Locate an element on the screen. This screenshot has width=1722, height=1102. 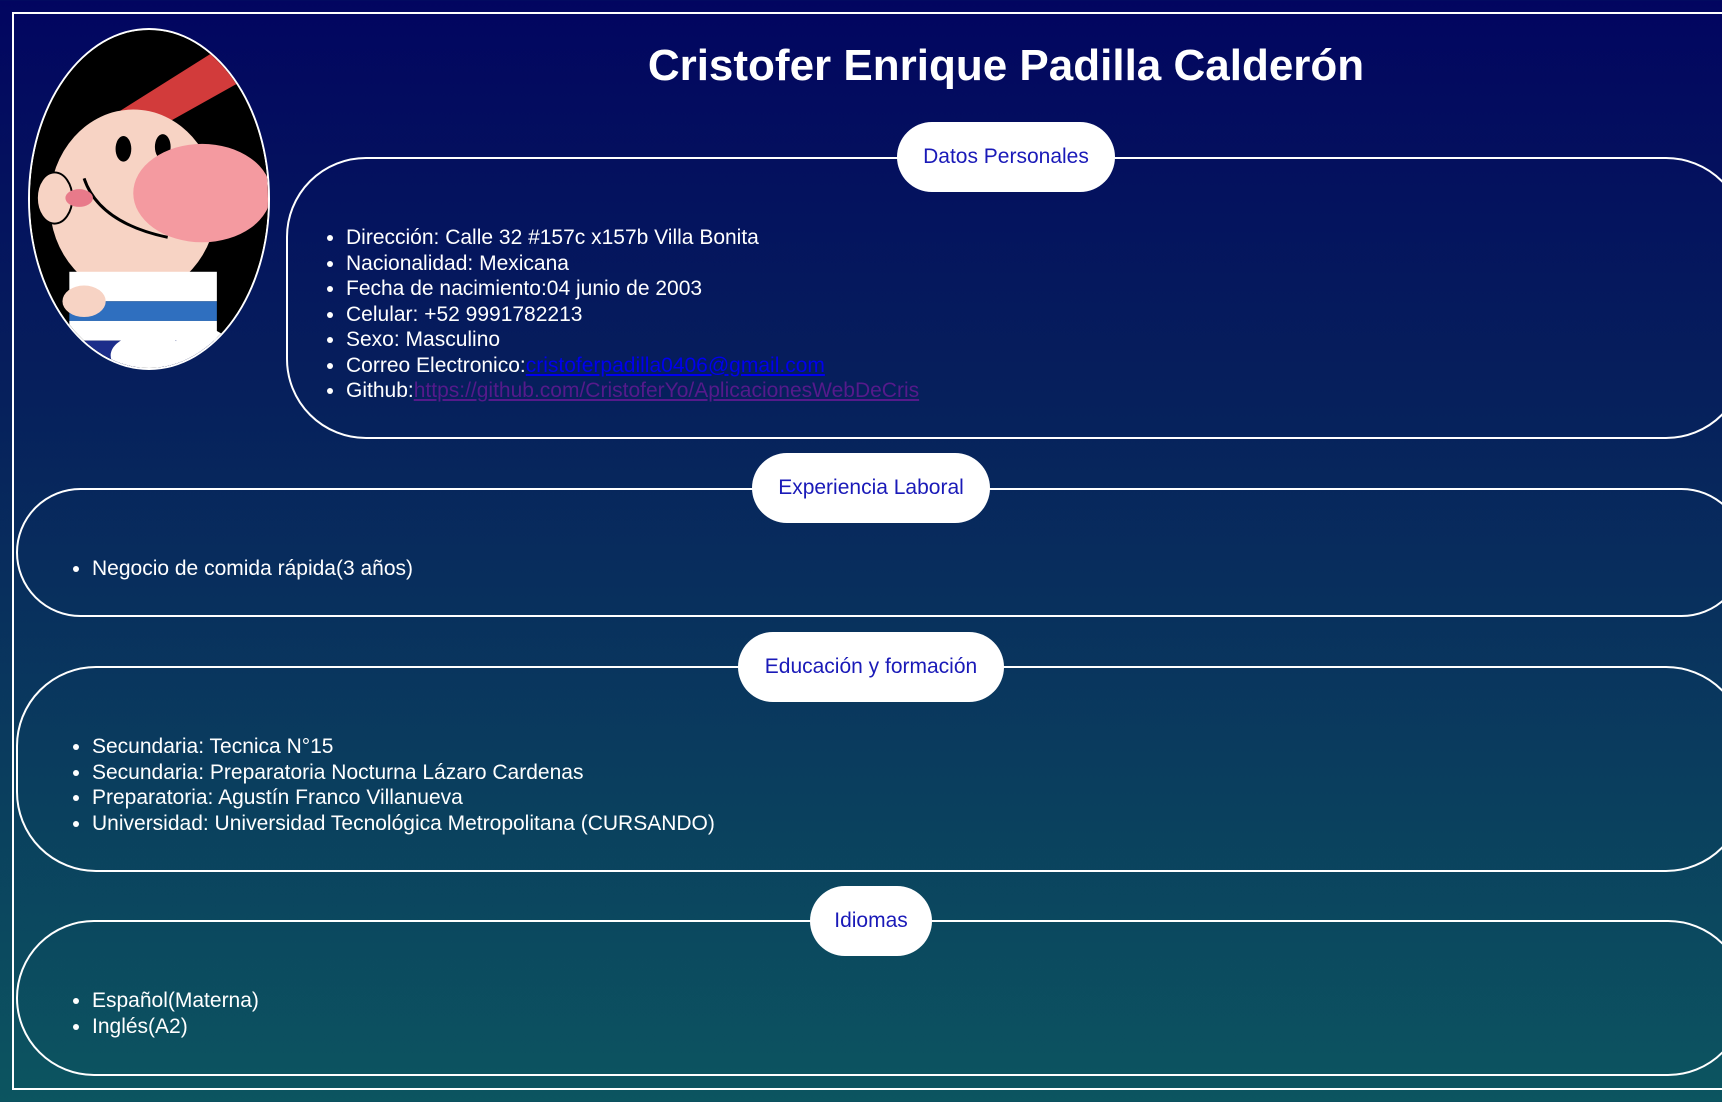
experiencia-heading: Experiencia Laboral is located at coordinates (871, 488).